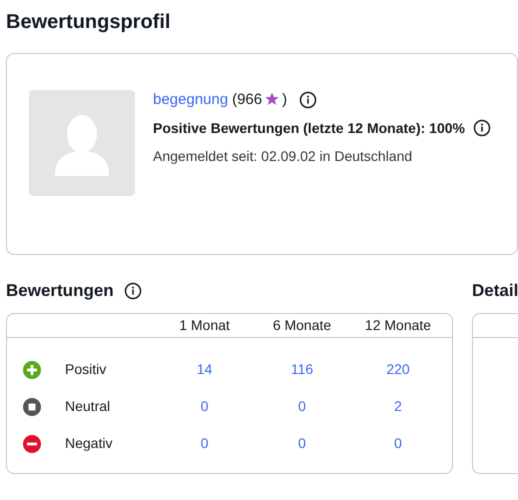  I want to click on count-link: 14, so click(204, 369).